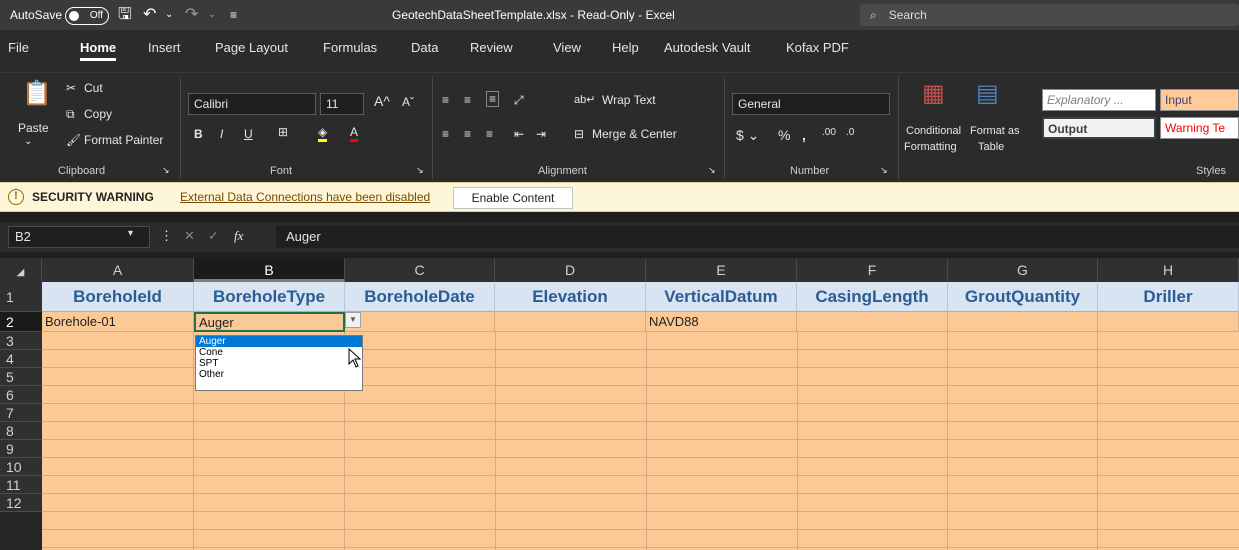 The image size is (1239, 550). What do you see at coordinates (382, 101) in the screenshot?
I see `increase-font-icon: A^` at bounding box center [382, 101].